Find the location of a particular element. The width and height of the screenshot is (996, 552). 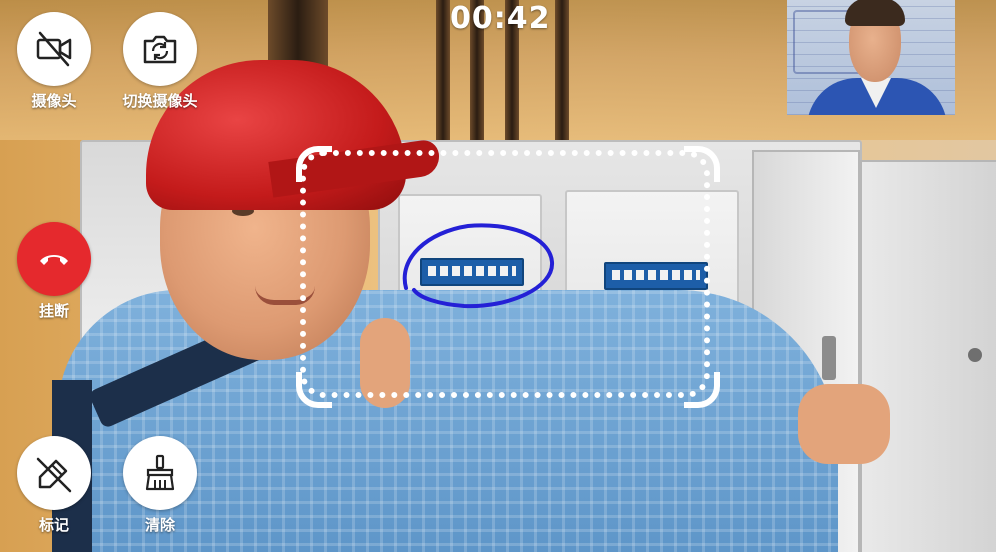

mark-label: 标记 is located at coordinates (53, 525).